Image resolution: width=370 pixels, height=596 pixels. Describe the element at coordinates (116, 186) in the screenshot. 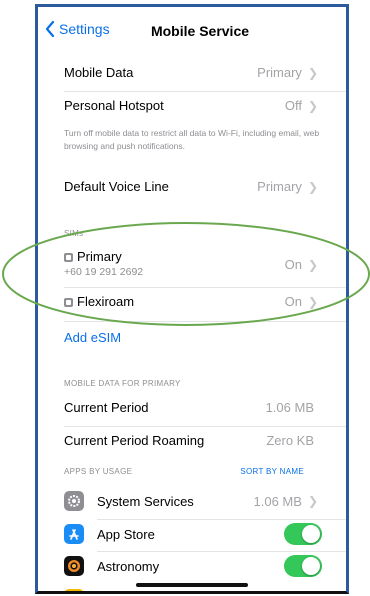

I see `default-voice-line-label: Default Voice Line` at that location.